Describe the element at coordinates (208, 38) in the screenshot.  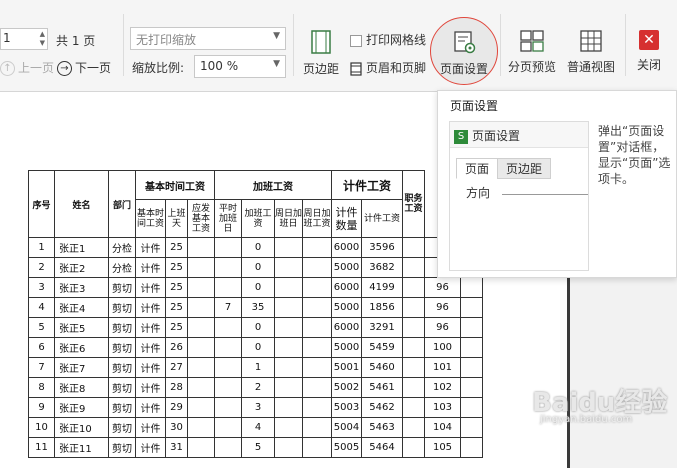
I see `print-scale-select: 无打印缩放 ▼` at that location.